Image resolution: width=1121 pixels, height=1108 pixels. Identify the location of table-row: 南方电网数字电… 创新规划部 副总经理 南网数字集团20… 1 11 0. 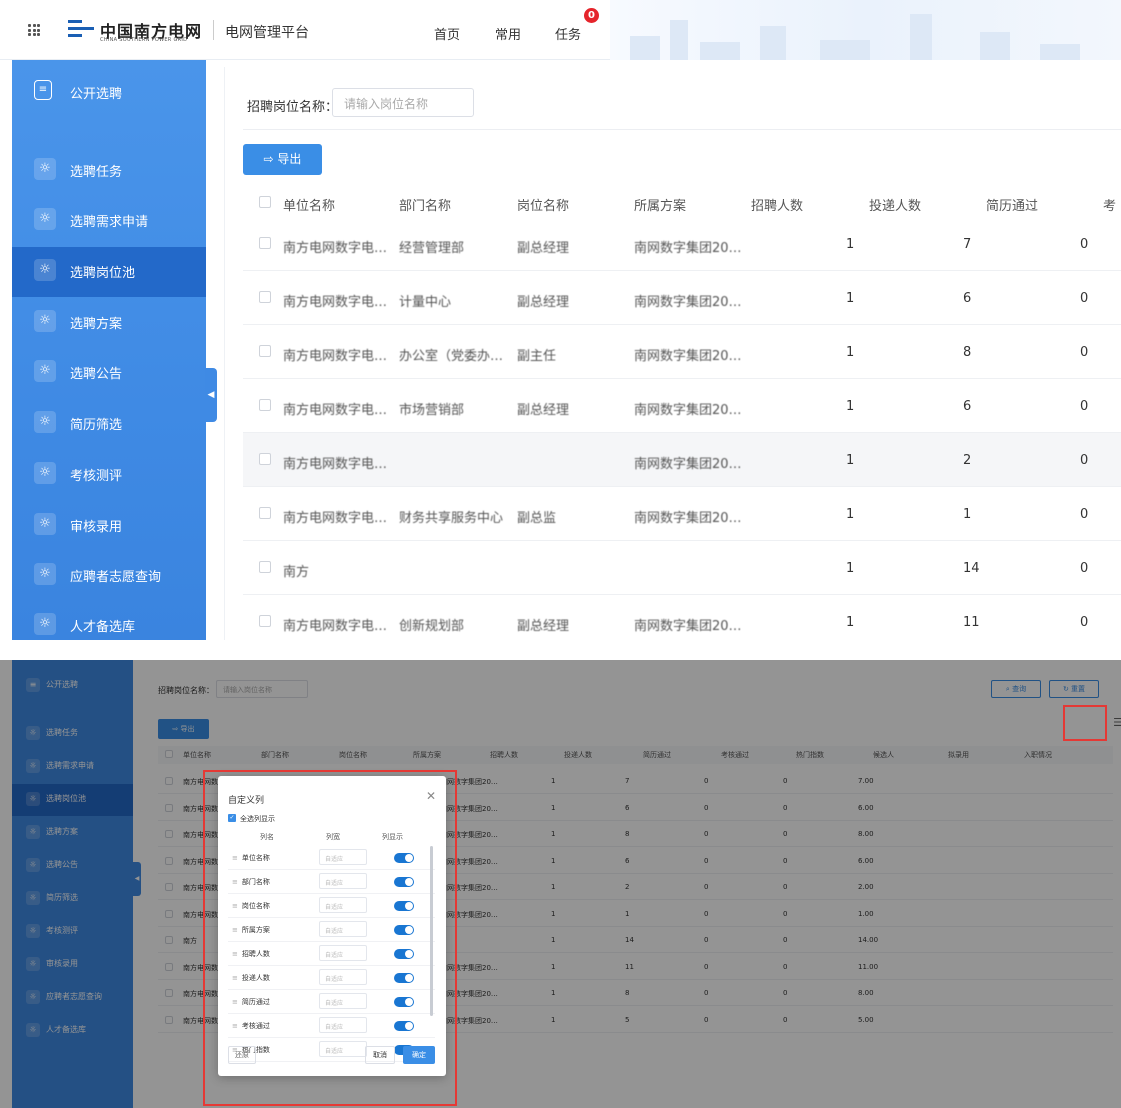
(682, 617).